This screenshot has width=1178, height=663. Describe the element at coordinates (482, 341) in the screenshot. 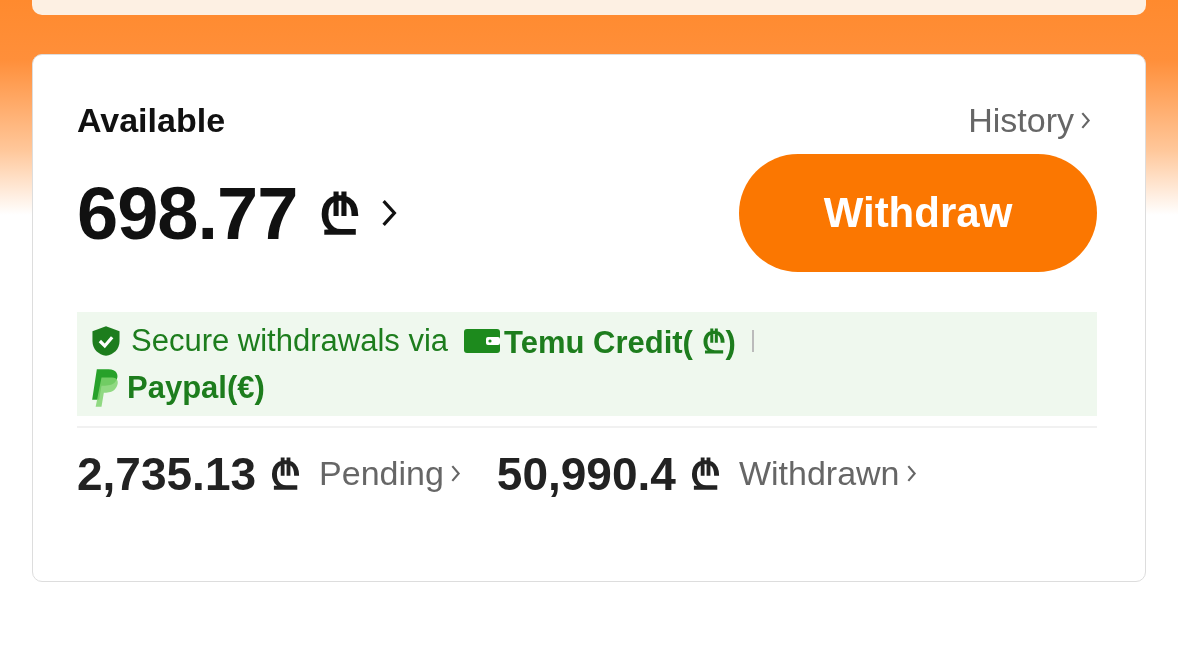

I see `wallet-icon` at that location.